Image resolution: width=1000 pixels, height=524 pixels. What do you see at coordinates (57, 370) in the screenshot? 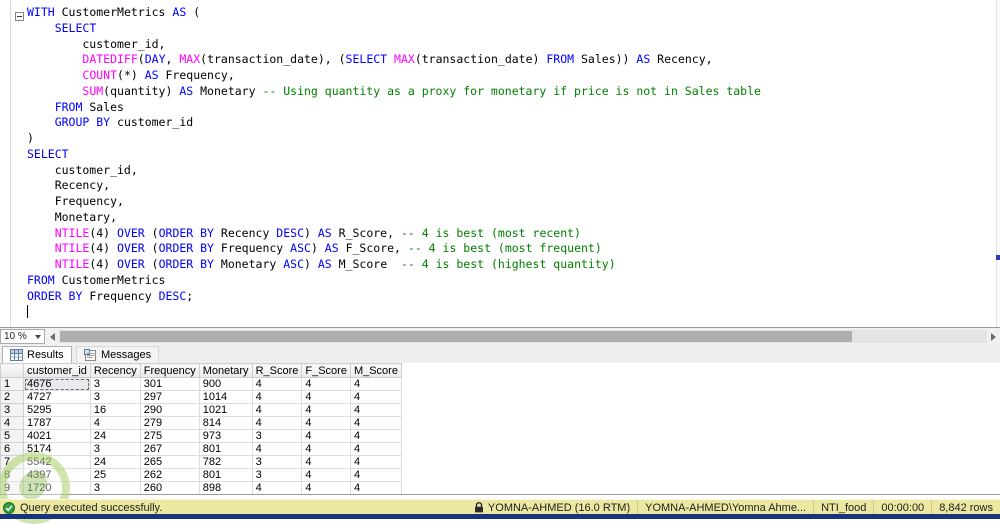
I see `column-header-customer_id: customer_id` at bounding box center [57, 370].